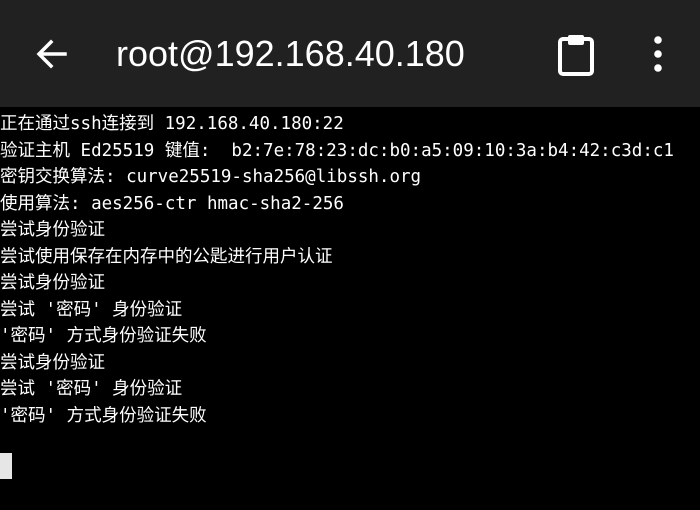 Image resolution: width=700 pixels, height=510 pixels. What do you see at coordinates (172, 203) in the screenshot?
I see `terminal-line: 使用算法: aes256-ctr hmac-sha2-256` at bounding box center [172, 203].